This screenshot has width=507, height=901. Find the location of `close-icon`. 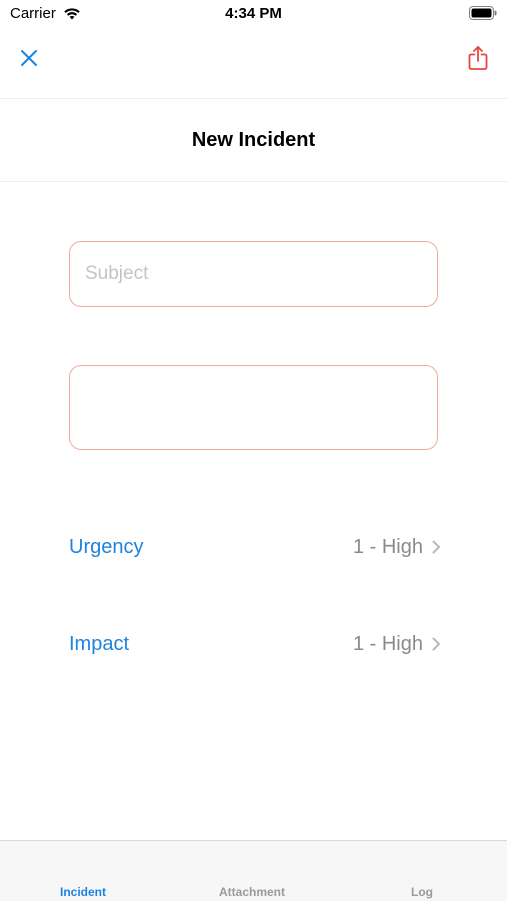

close-icon is located at coordinates (29, 58).